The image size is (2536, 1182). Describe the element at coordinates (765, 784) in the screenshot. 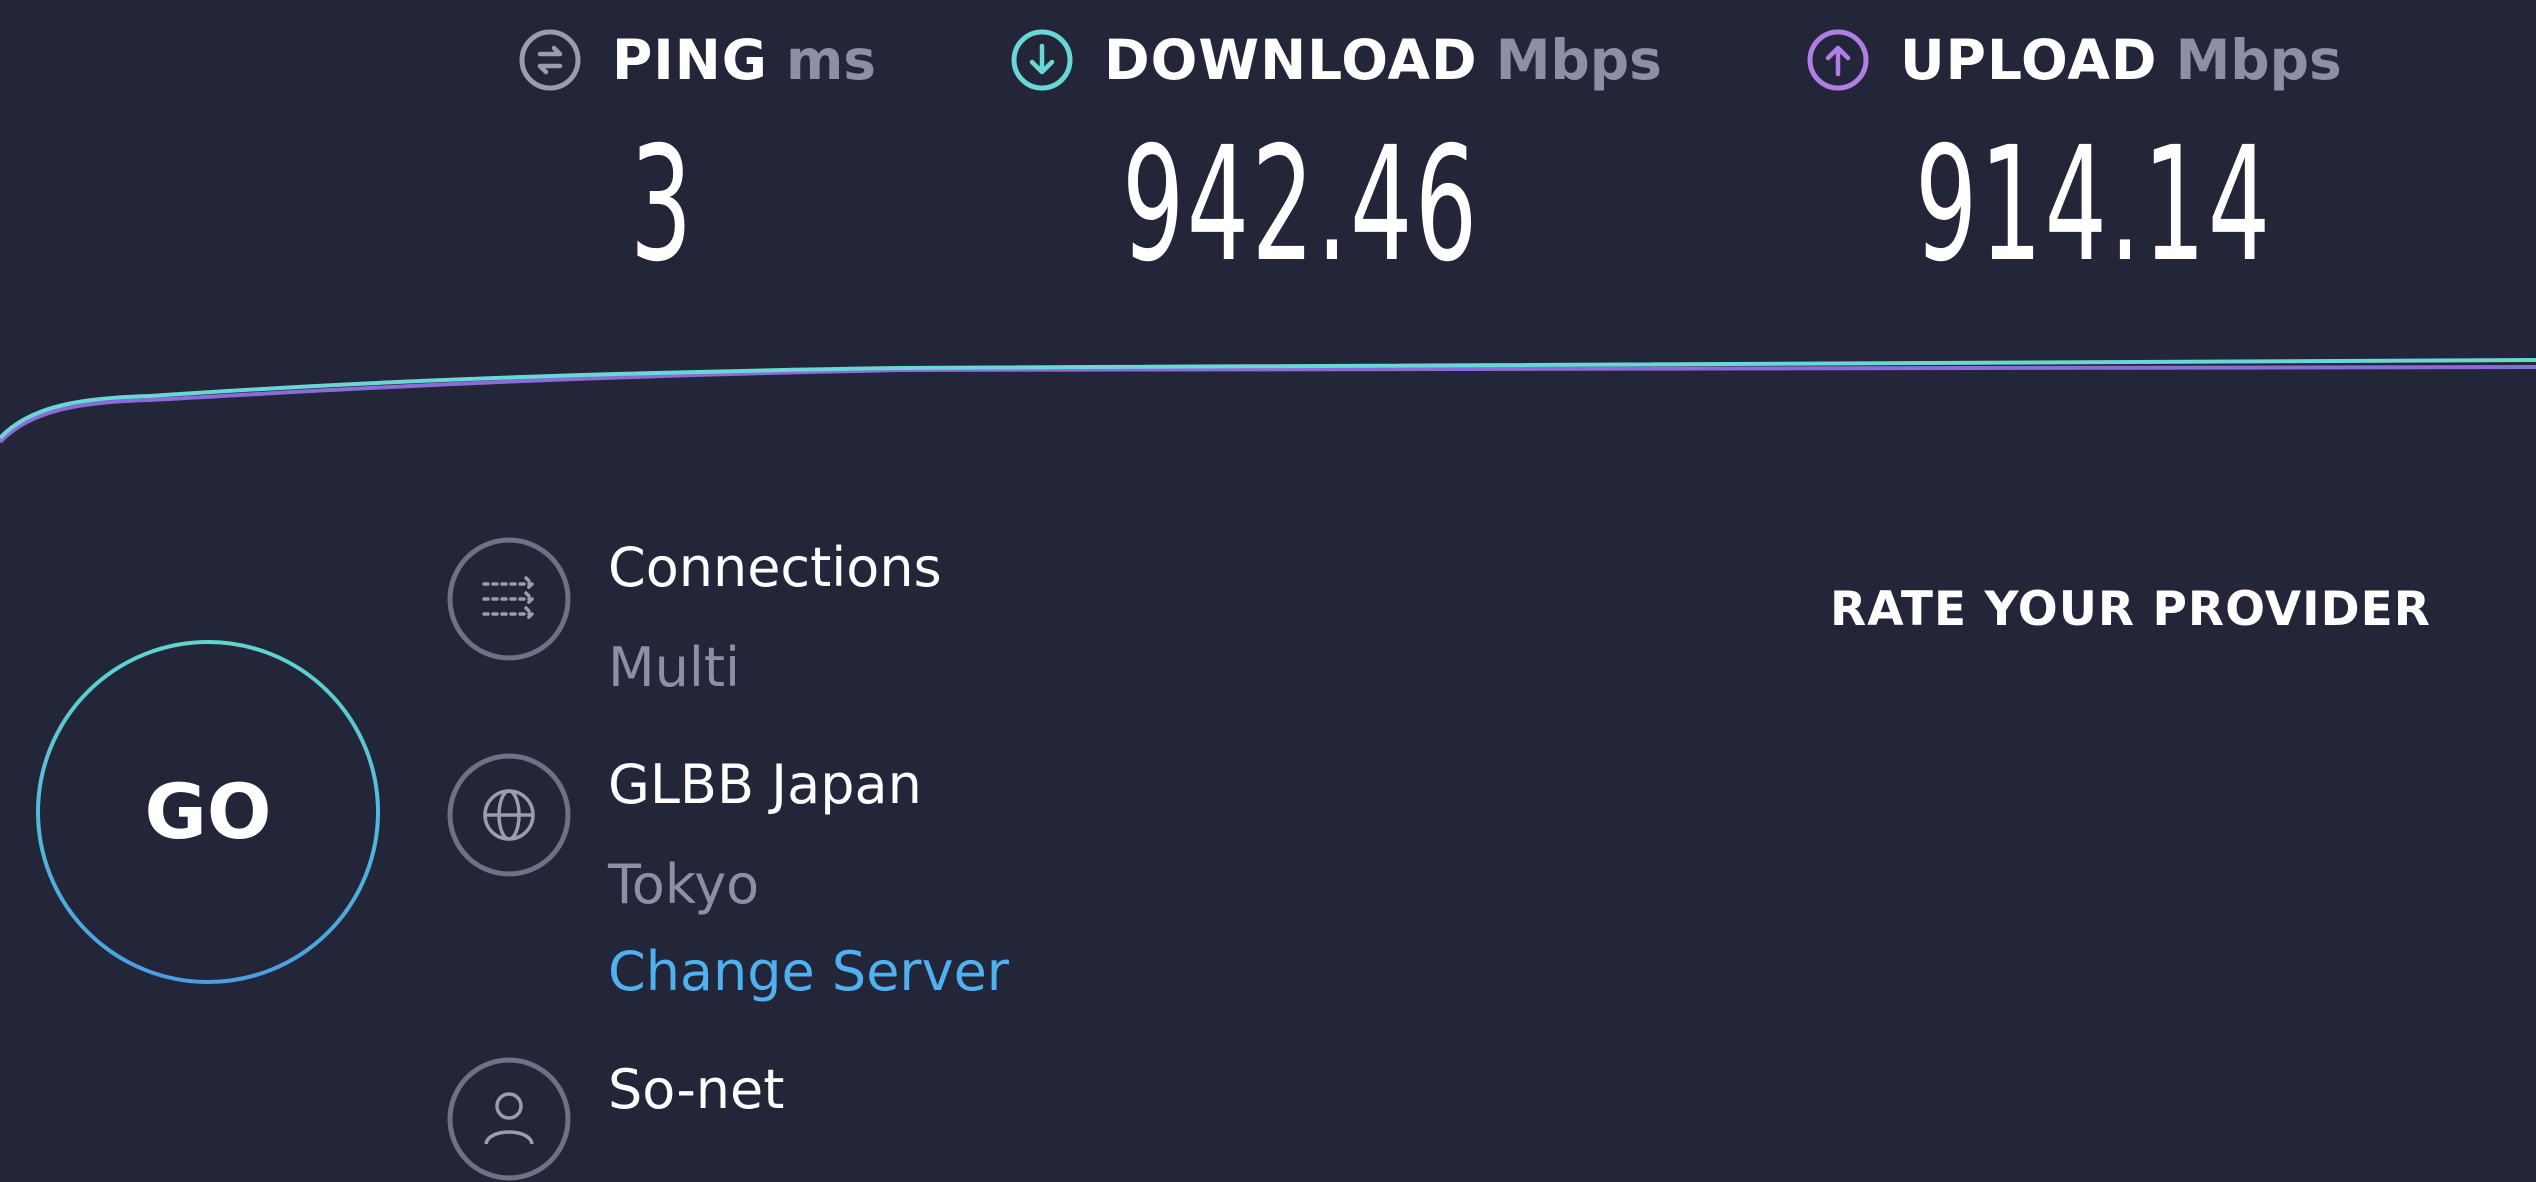

I see `server-name: GLBB Japan` at that location.